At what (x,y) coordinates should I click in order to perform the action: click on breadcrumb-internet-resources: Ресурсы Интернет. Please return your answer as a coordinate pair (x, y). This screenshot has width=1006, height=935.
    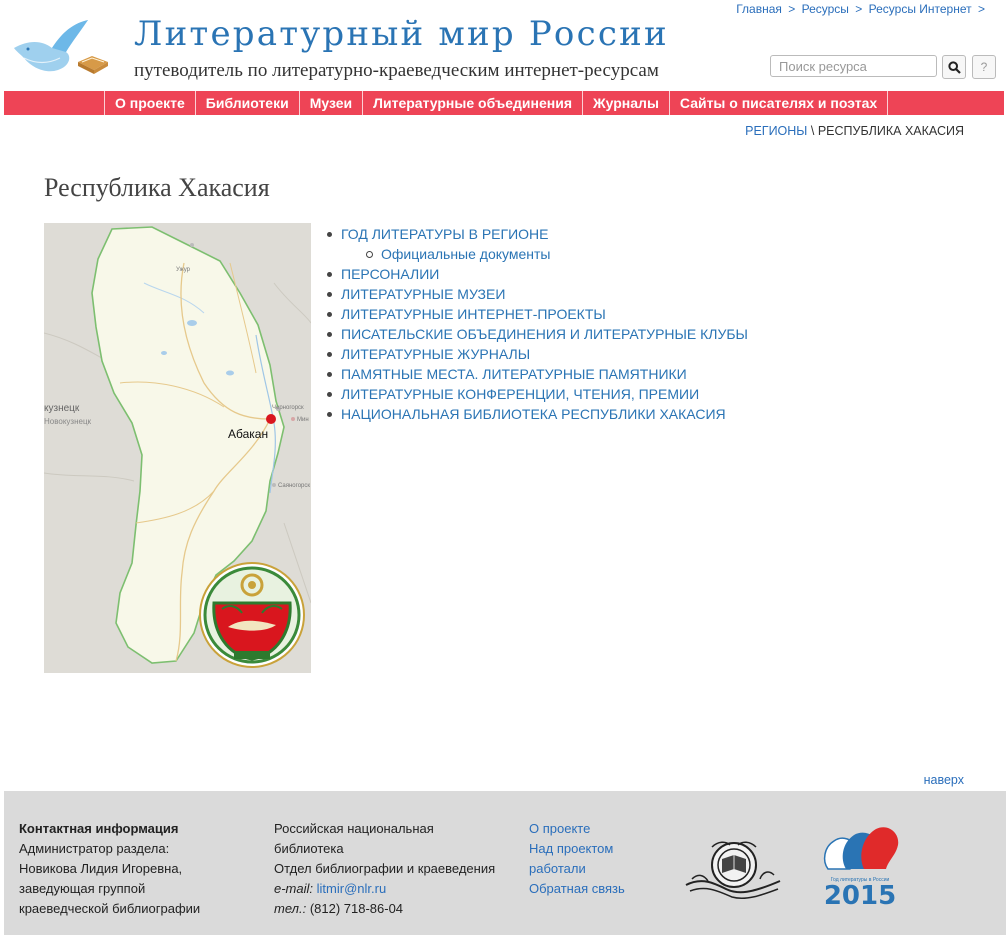
    Looking at the image, I should click on (920, 9).